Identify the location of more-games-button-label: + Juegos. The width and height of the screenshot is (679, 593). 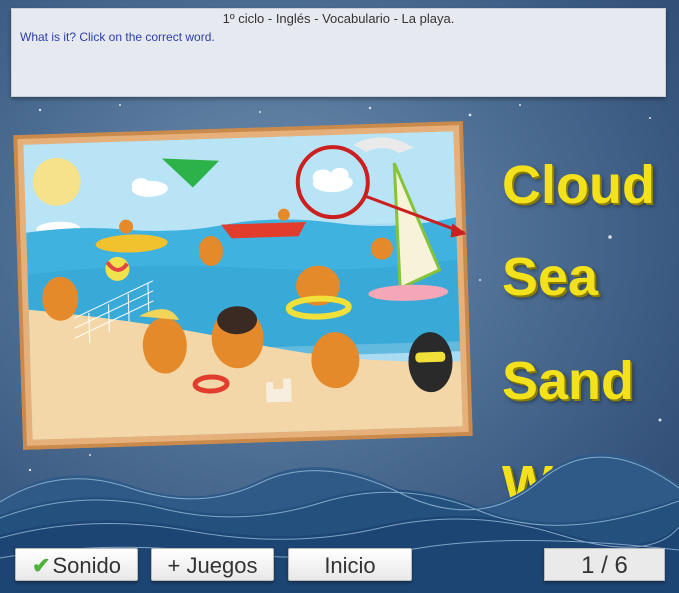
(212, 565).